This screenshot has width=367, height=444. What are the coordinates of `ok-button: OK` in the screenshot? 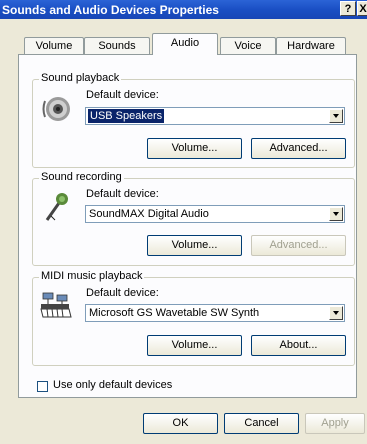 It's located at (180, 423).